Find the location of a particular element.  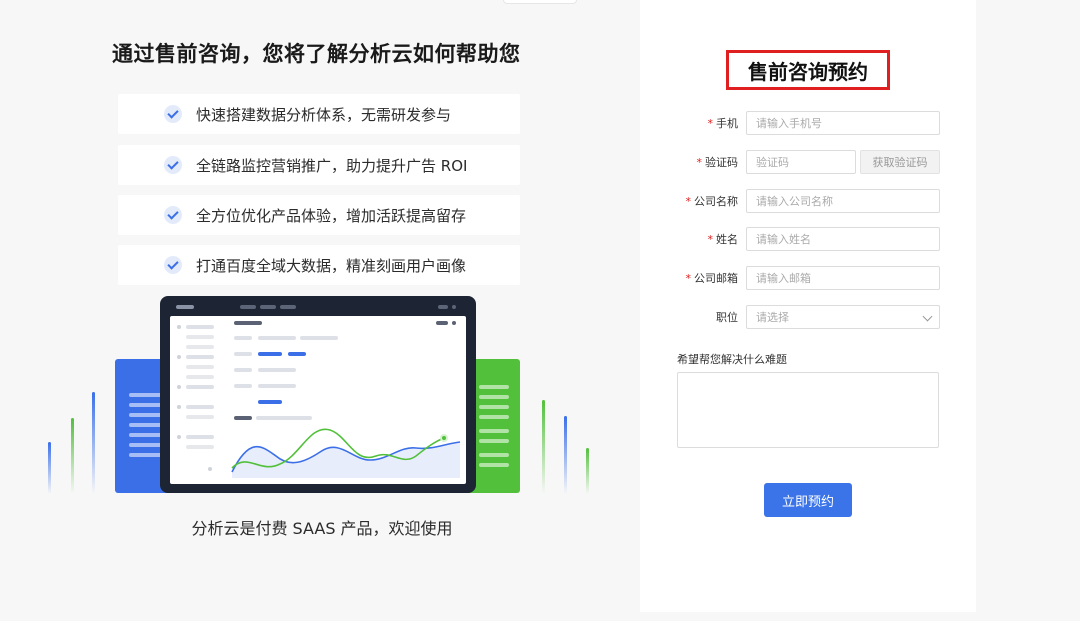

laptop-mockup is located at coordinates (318, 394).